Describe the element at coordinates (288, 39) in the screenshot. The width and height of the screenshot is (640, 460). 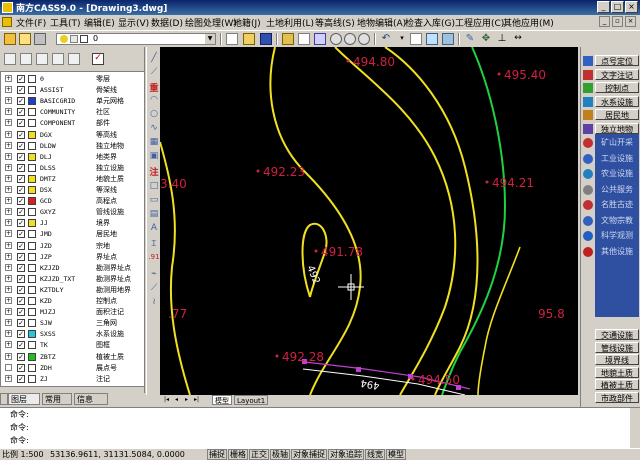
I see `match-properties-icon` at that location.